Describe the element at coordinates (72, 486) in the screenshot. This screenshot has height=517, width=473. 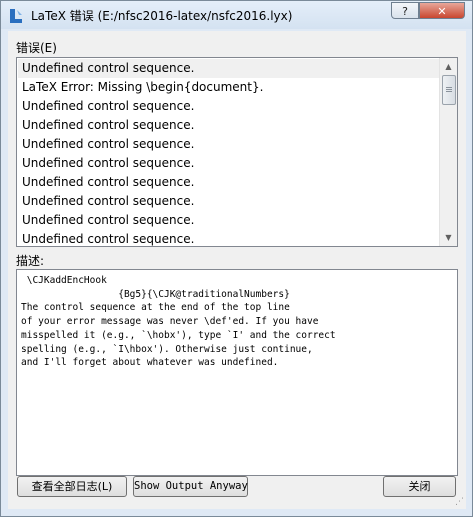
I see `view-full-log-button: 查看全部日志(L)` at that location.